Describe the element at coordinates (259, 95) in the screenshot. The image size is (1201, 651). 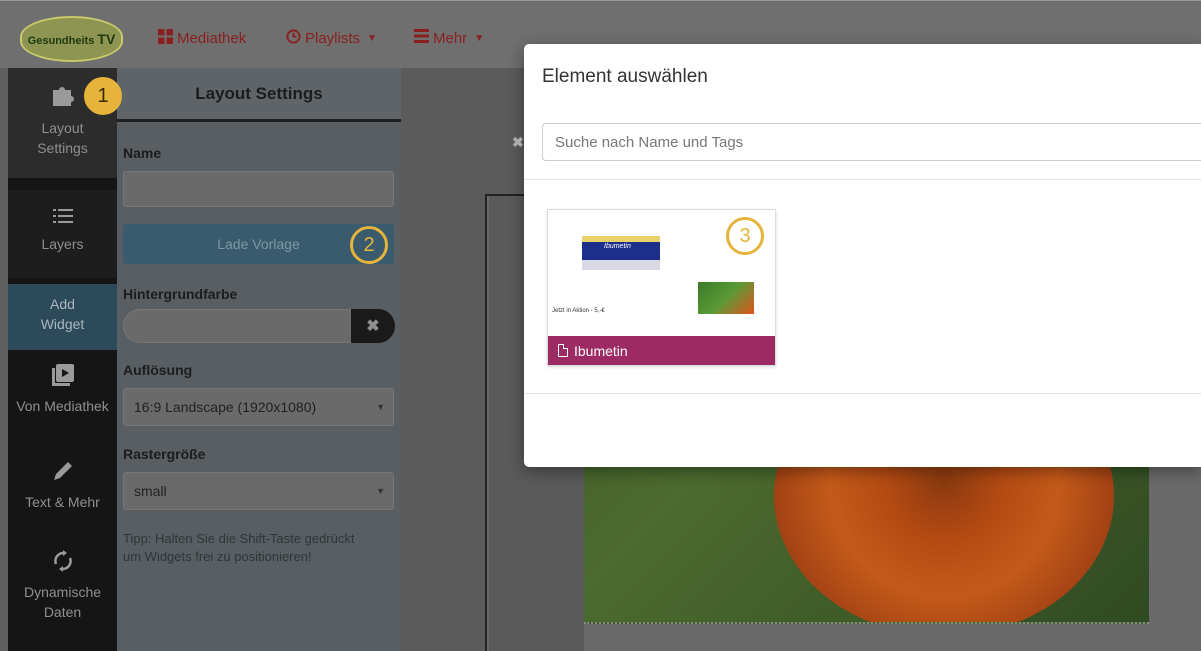
I see `panel-title: Layout Settings` at that location.